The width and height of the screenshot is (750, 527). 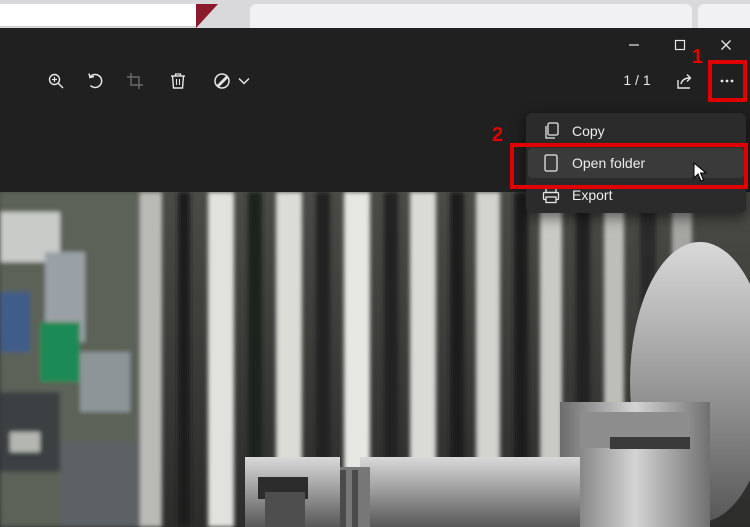 I want to click on background-decoration, so click(x=207, y=16).